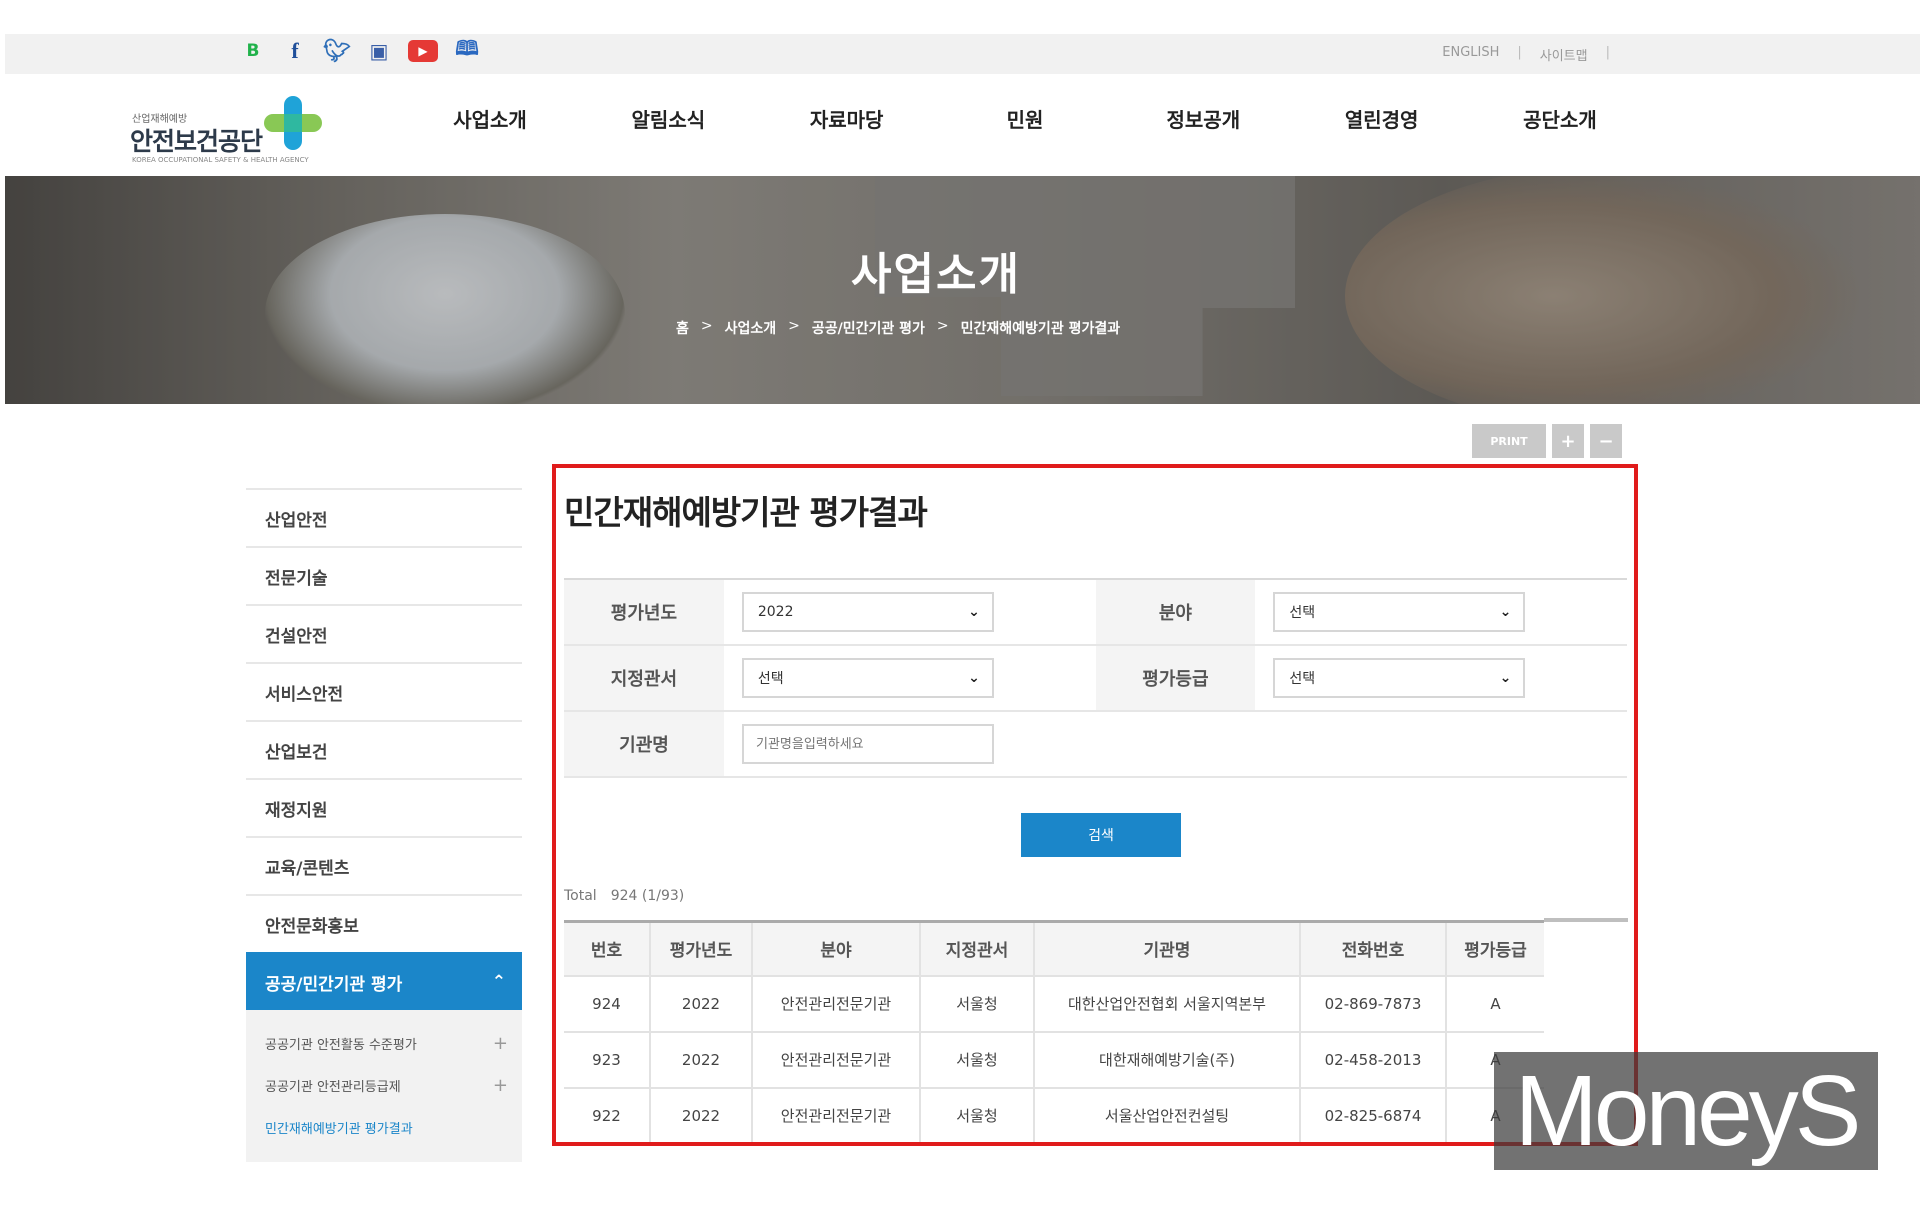  I want to click on social-links: B f 🐦︎ ▣ ▶ 🕮︎, so click(360, 50).